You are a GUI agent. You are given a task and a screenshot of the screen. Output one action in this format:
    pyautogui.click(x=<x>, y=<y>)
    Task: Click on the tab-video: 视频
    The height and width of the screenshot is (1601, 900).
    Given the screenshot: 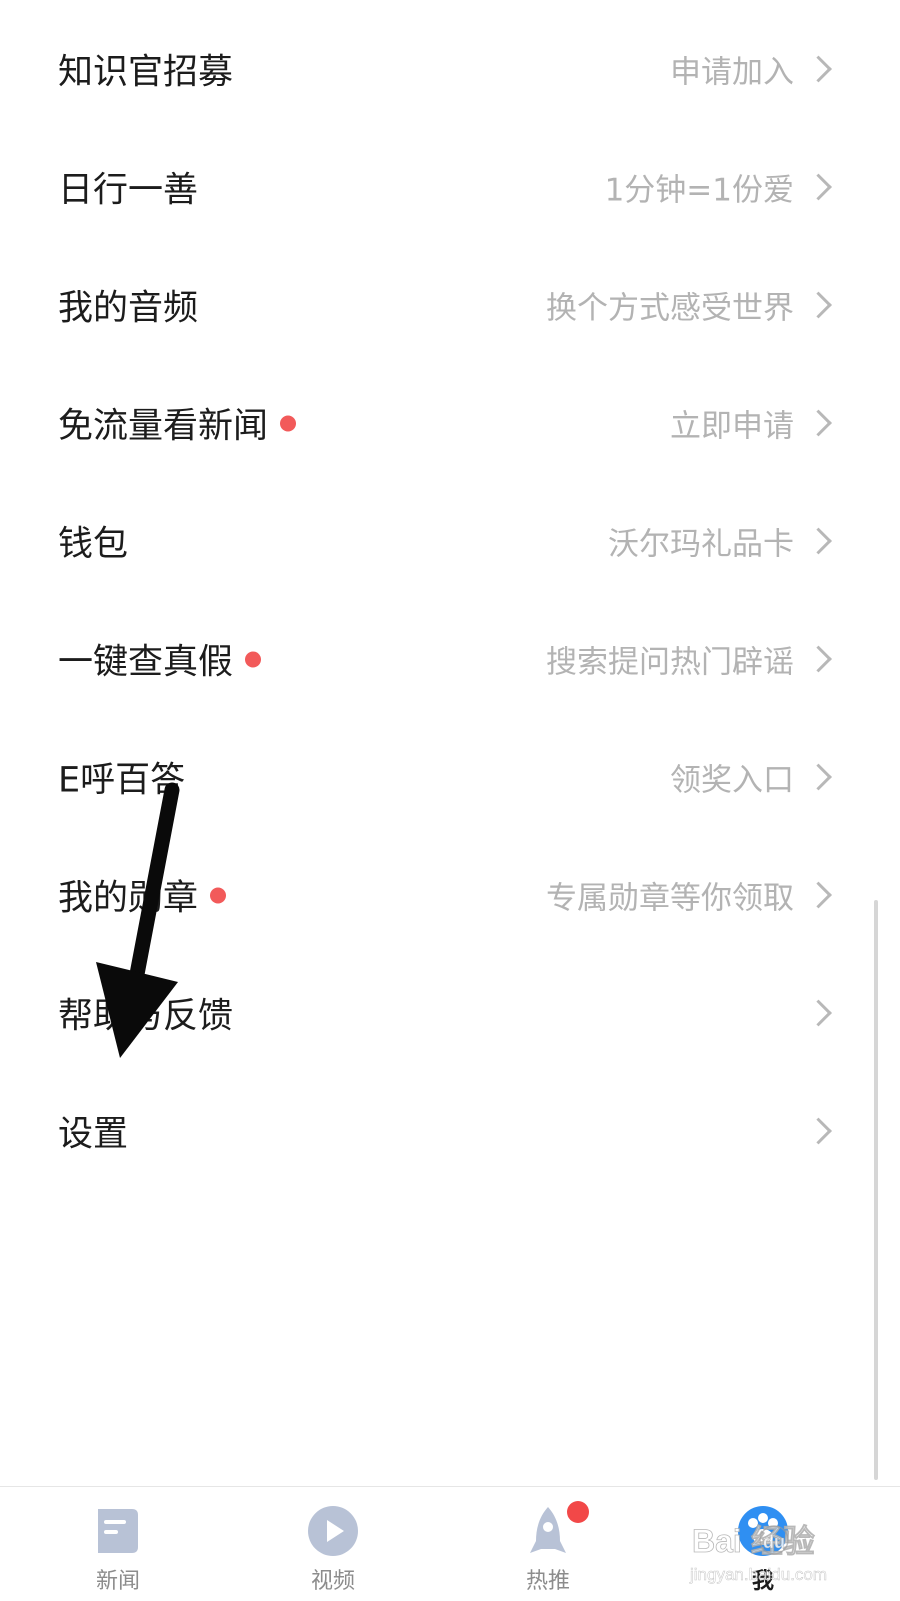 What is the action you would take?
    pyautogui.click(x=333, y=1544)
    